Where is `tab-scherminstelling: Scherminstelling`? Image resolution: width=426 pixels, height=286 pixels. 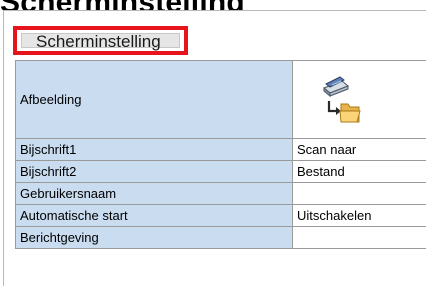 tab-scherminstelling: Scherminstelling is located at coordinates (100, 41).